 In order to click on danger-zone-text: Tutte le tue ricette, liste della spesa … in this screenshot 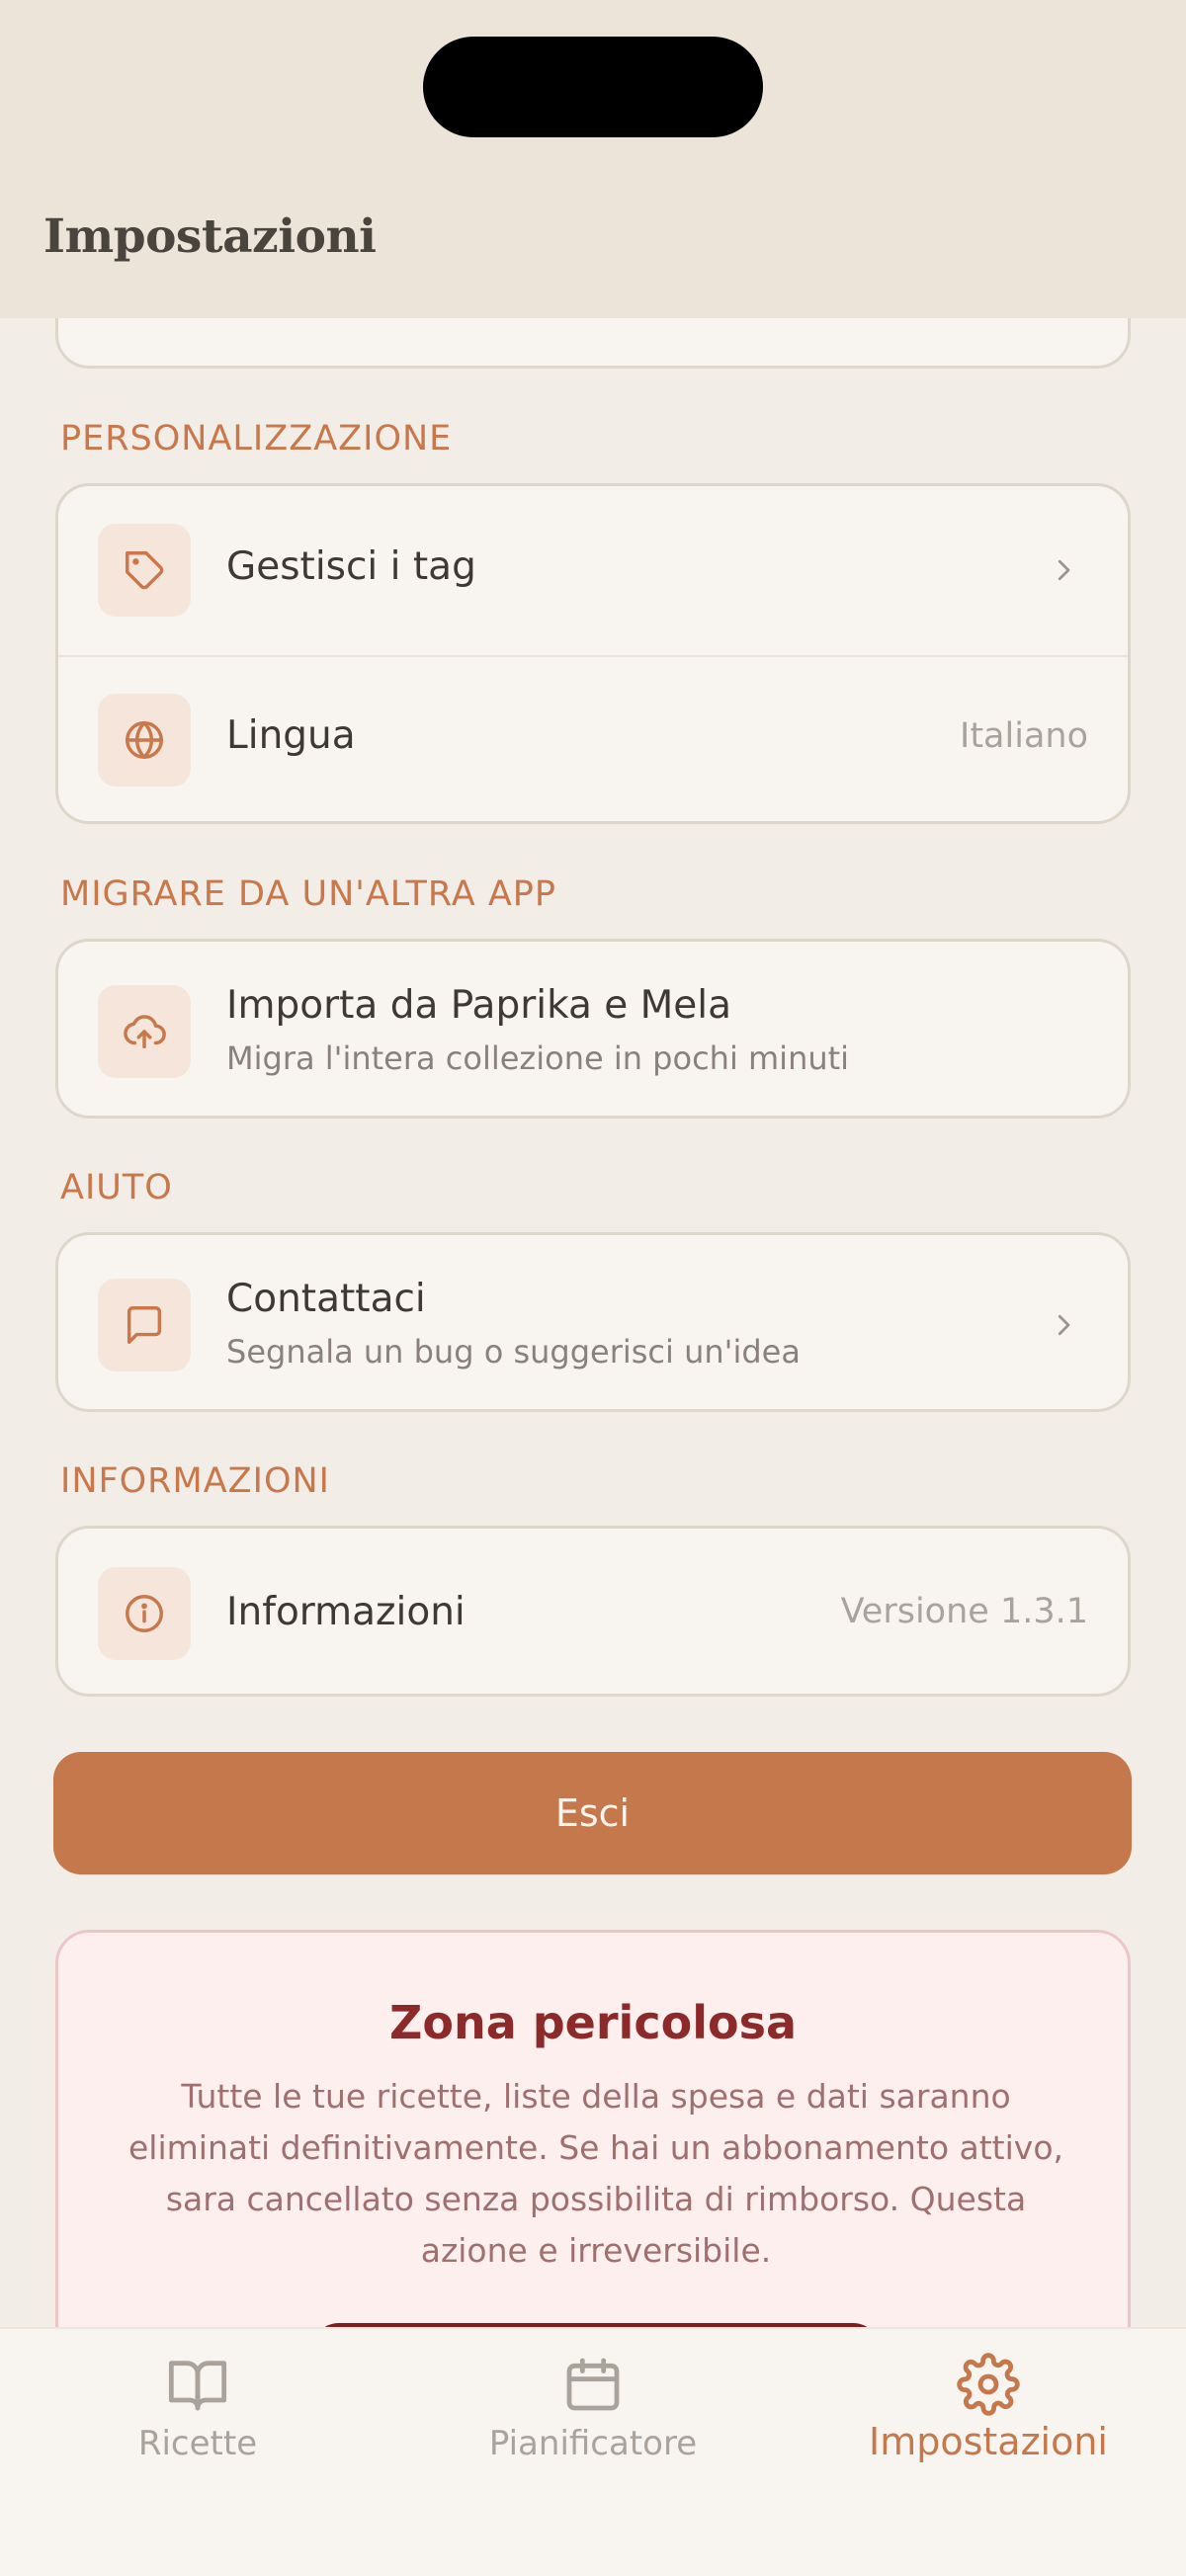, I will do `click(595, 2173)`.